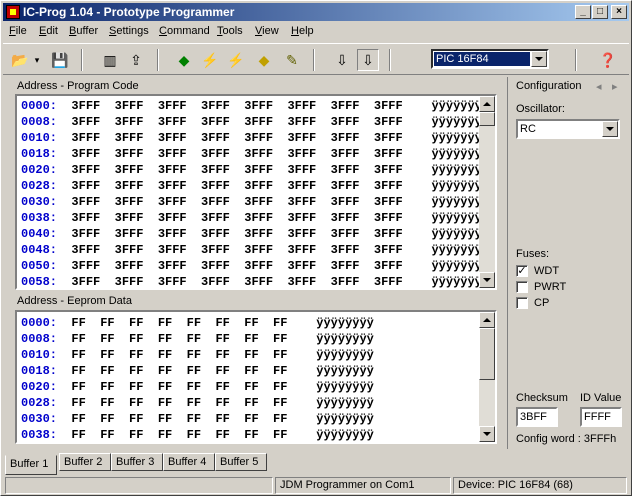 The width and height of the screenshot is (632, 496). Describe the element at coordinates (583, 12) in the screenshot. I see `minimize-button: _` at that location.